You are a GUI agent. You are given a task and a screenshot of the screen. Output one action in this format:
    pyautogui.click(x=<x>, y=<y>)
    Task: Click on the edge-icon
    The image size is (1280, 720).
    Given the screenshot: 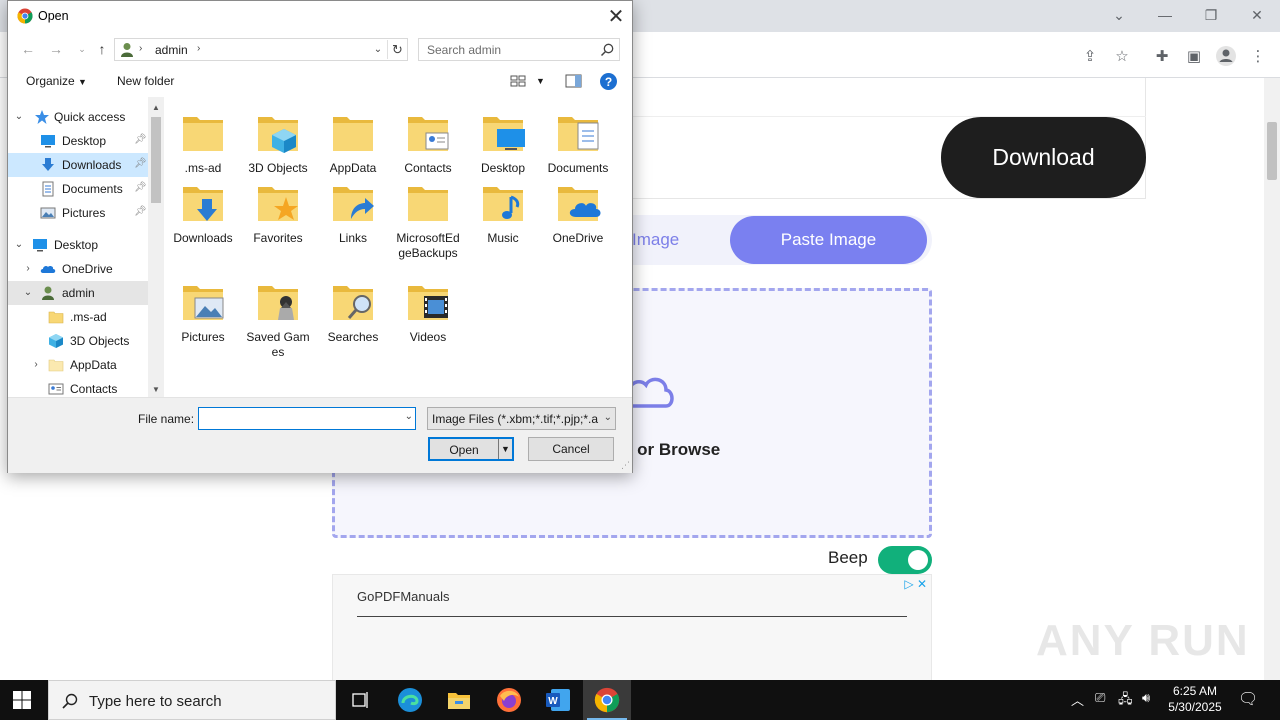 What is the action you would take?
    pyautogui.click(x=410, y=700)
    